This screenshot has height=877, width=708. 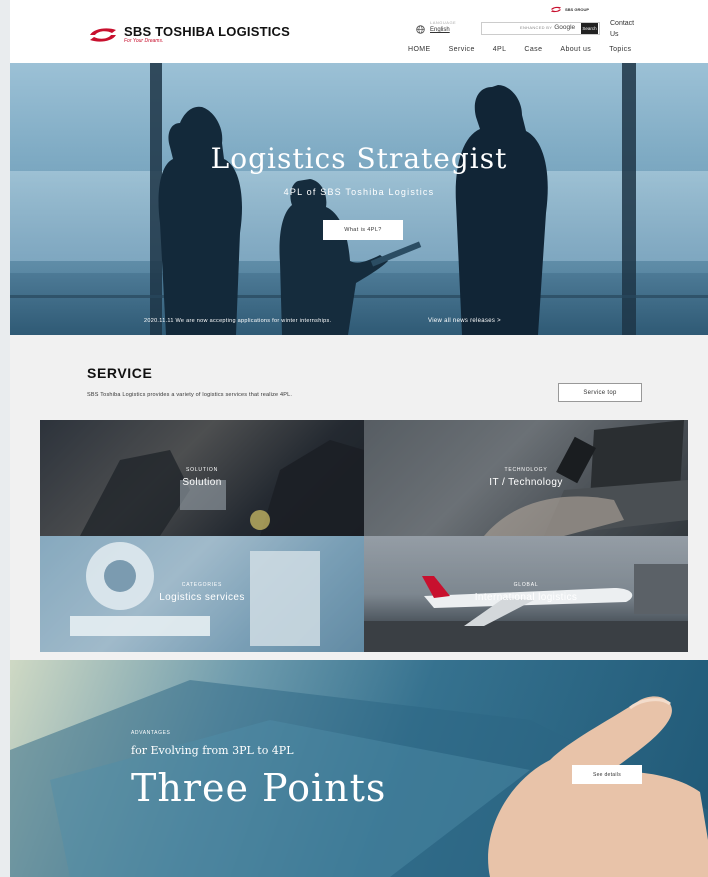 I want to click on language-selector: LANGUAGE English, so click(x=436, y=27).